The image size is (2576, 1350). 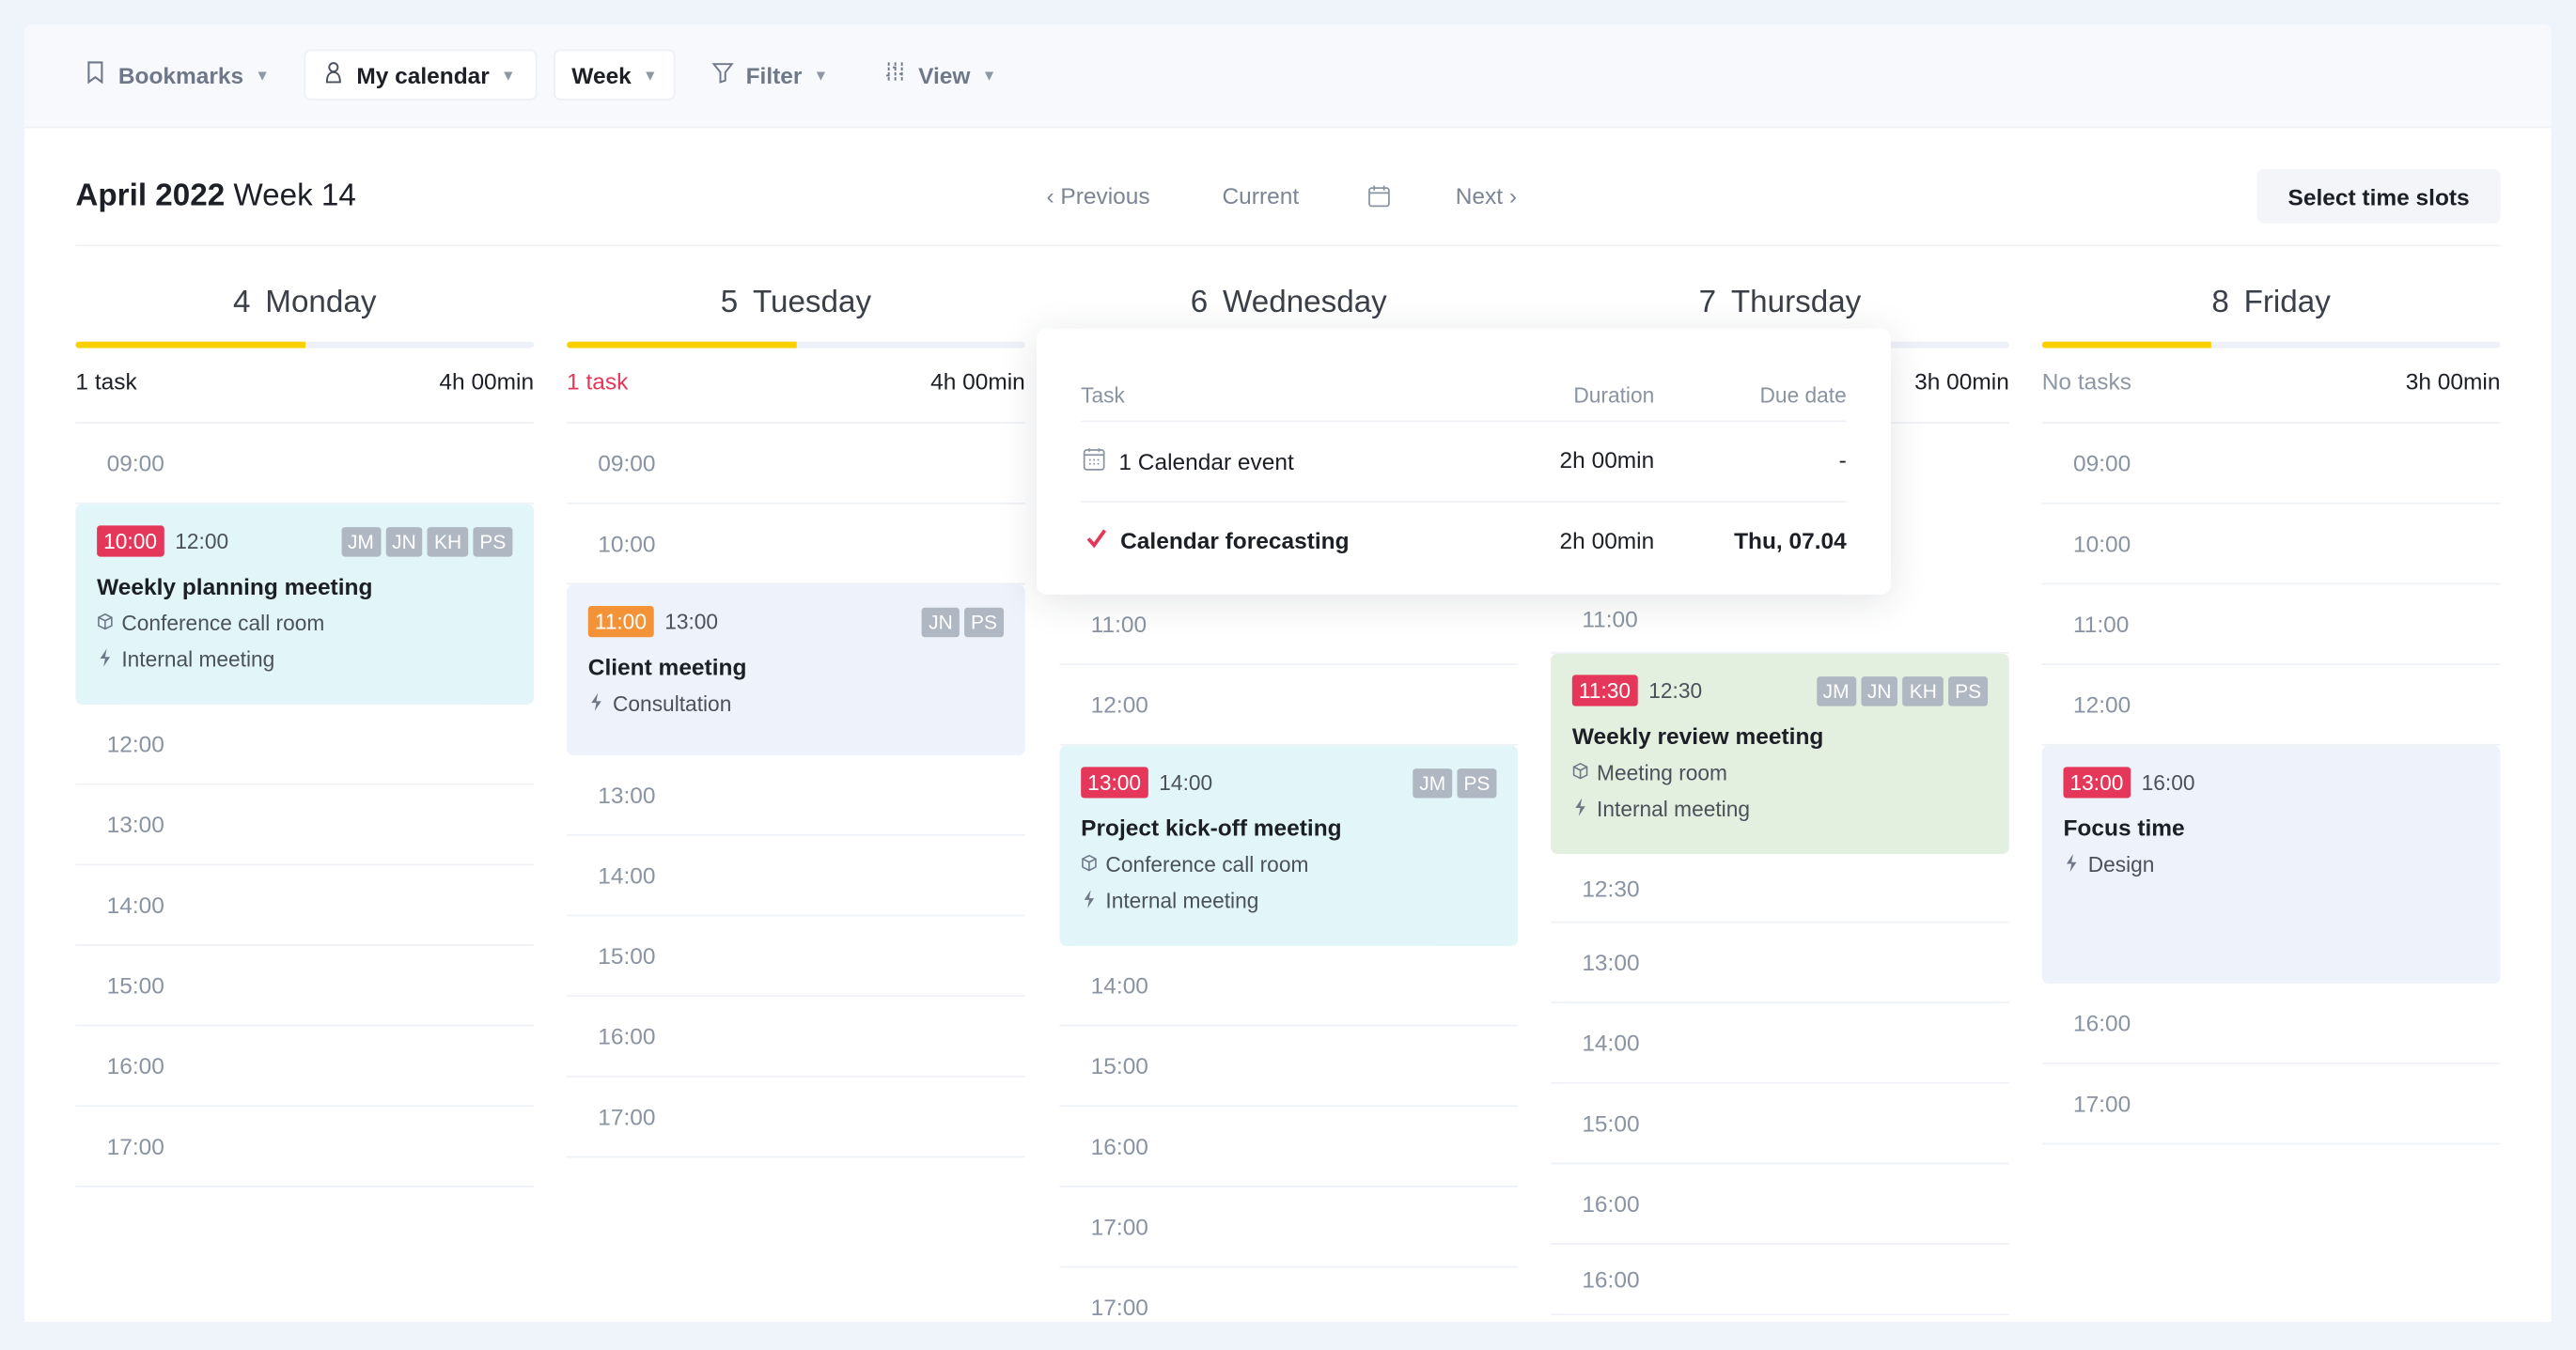 I want to click on day-name: Tuesday, so click(x=812, y=303).